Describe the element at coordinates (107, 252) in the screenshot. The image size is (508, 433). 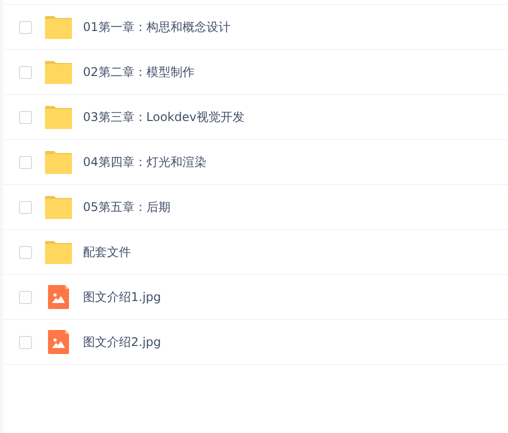
I see `file-name: 配套文件` at that location.